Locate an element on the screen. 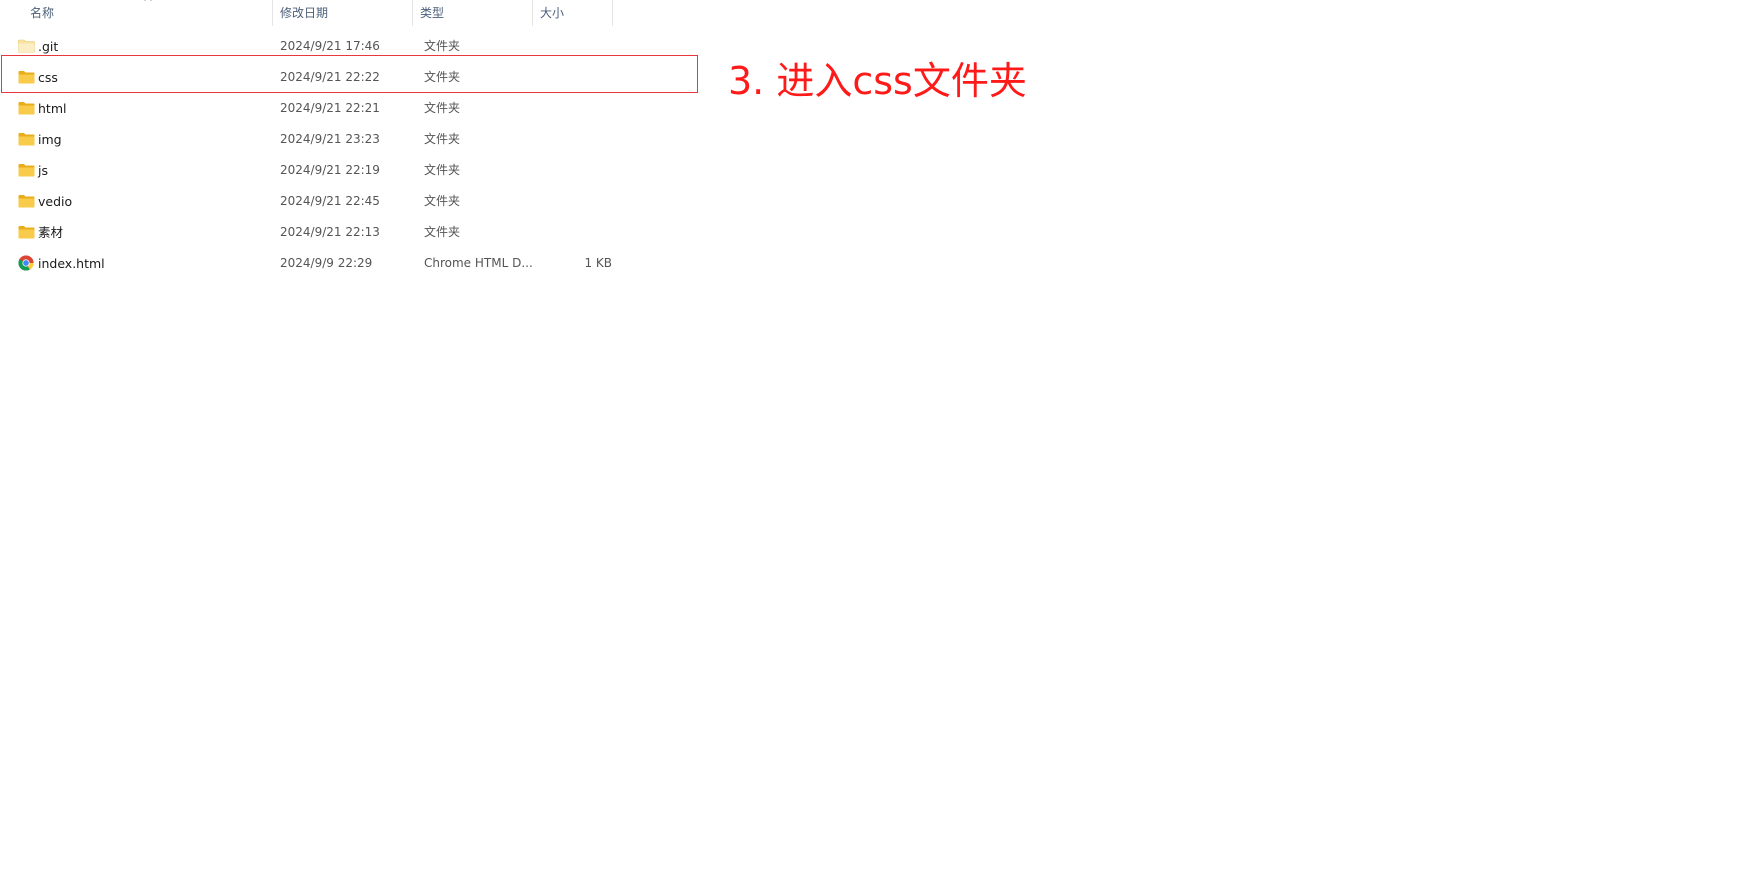 The height and width of the screenshot is (873, 1754). file-row-vedio: vedio 2024/9/21 22:45 文件夹 is located at coordinates (310, 201).